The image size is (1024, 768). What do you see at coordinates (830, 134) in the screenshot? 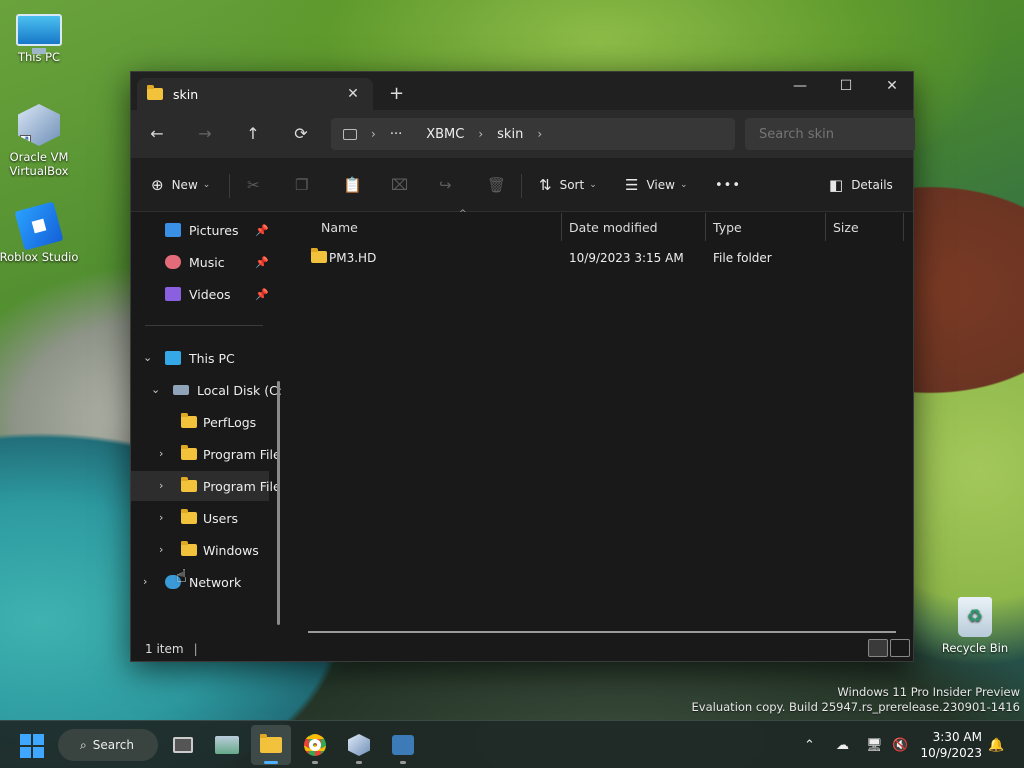
I see `search-input` at bounding box center [830, 134].